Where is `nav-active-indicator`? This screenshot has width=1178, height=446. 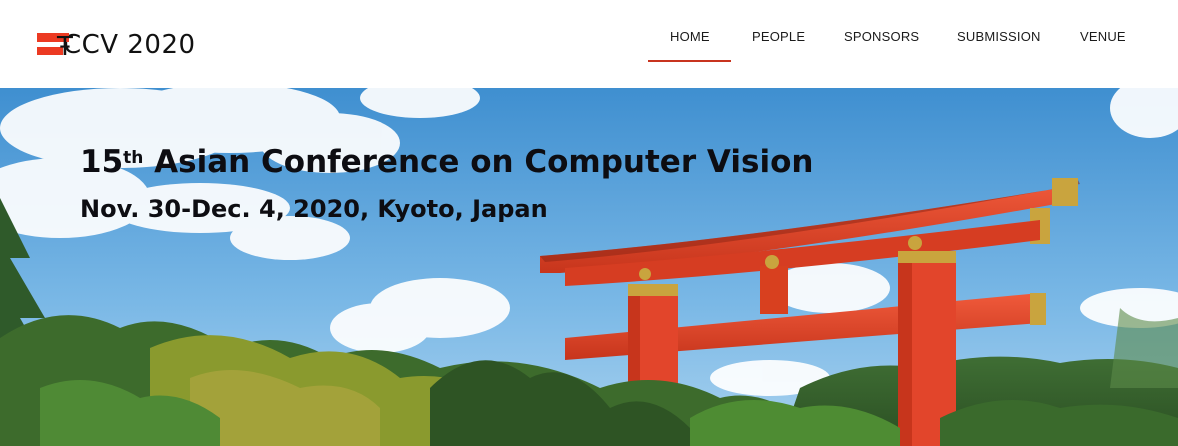
nav-active-indicator is located at coordinates (689, 61).